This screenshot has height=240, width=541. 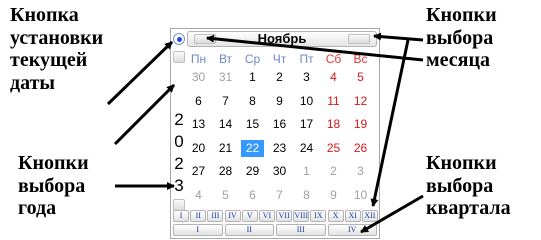 What do you see at coordinates (279, 148) in the screenshot?
I see `day-cell: 23` at bounding box center [279, 148].